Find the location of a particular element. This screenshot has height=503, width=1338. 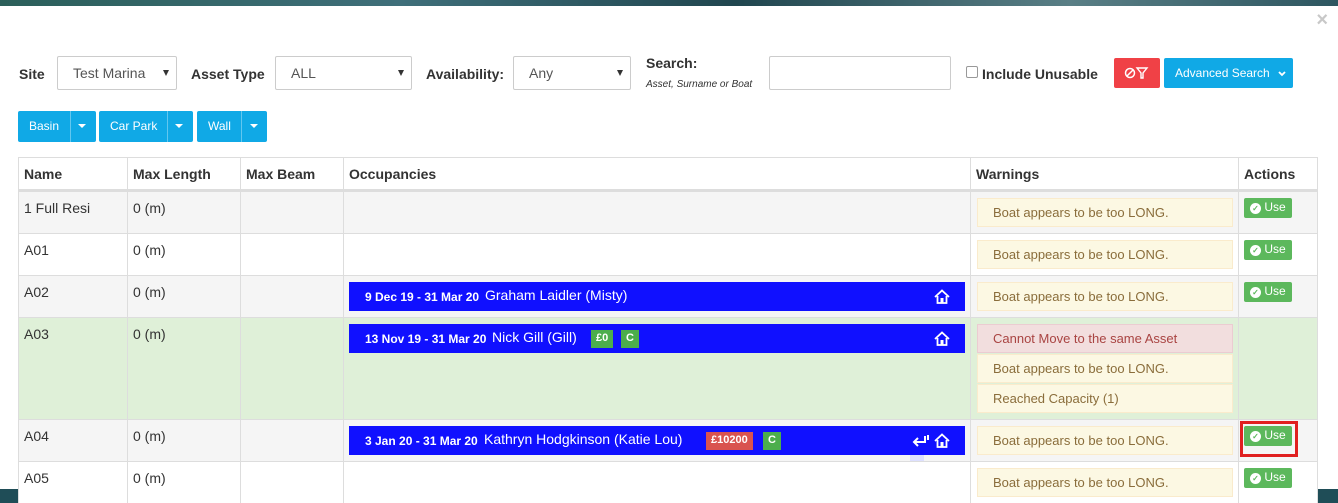

search-hint: Asset, Surname or Boat is located at coordinates (699, 84).